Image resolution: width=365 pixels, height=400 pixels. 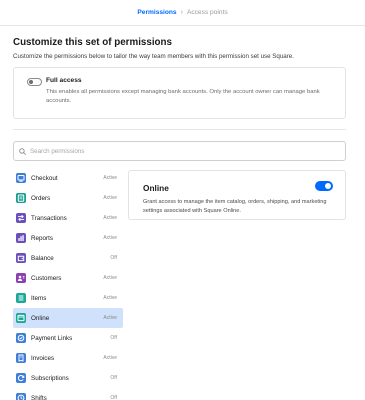 What do you see at coordinates (22, 151) in the screenshot?
I see `search-icon` at bounding box center [22, 151].